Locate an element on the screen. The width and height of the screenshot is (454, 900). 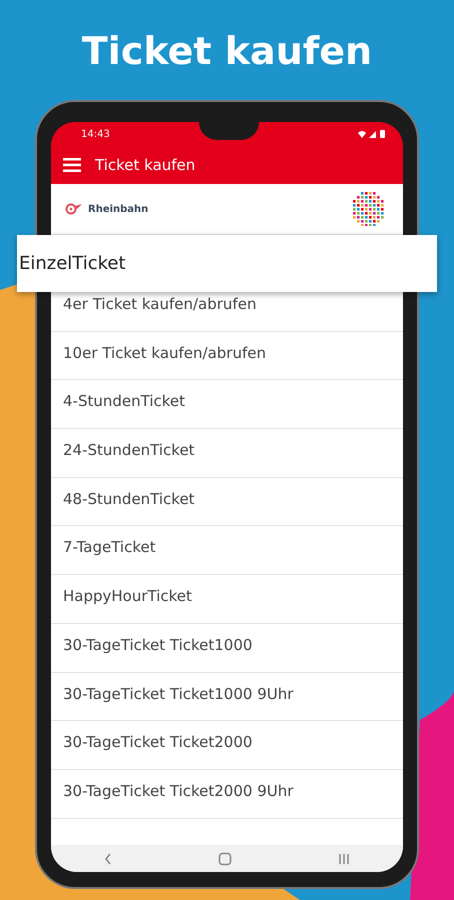
ticket-option: 30-TageTicket Ticket2000 9Uhr is located at coordinates (178, 791).